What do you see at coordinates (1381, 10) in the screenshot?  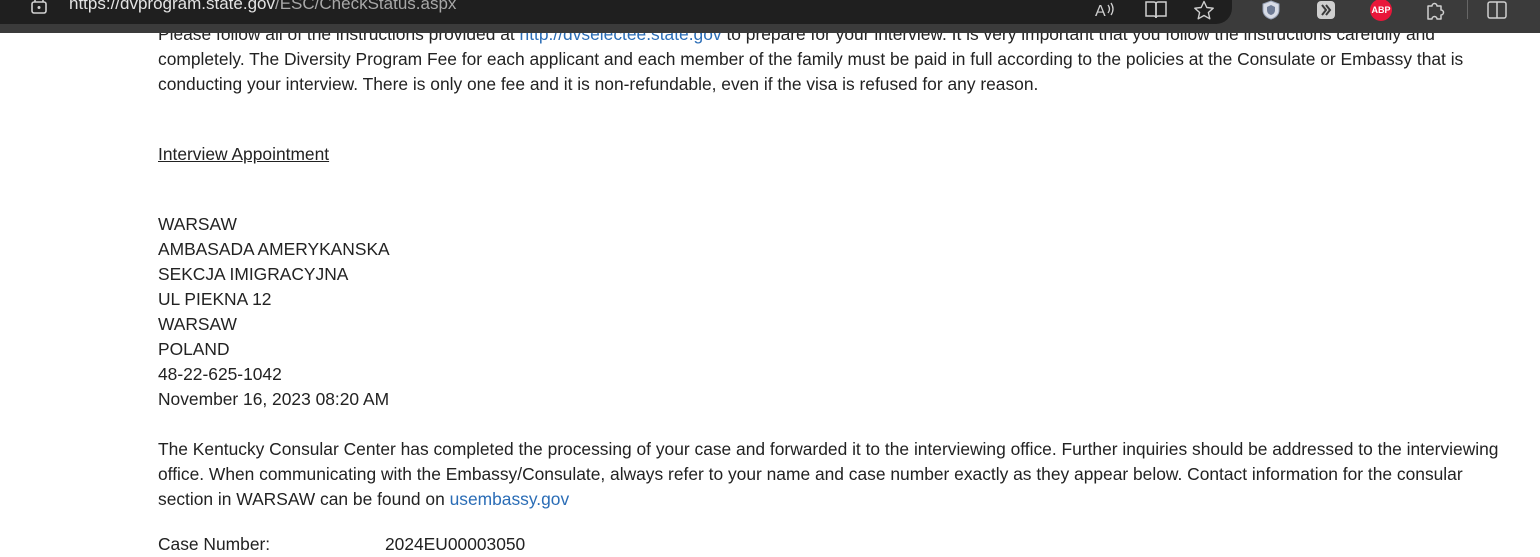 I see `adblock-plus-icon: ABP` at bounding box center [1381, 10].